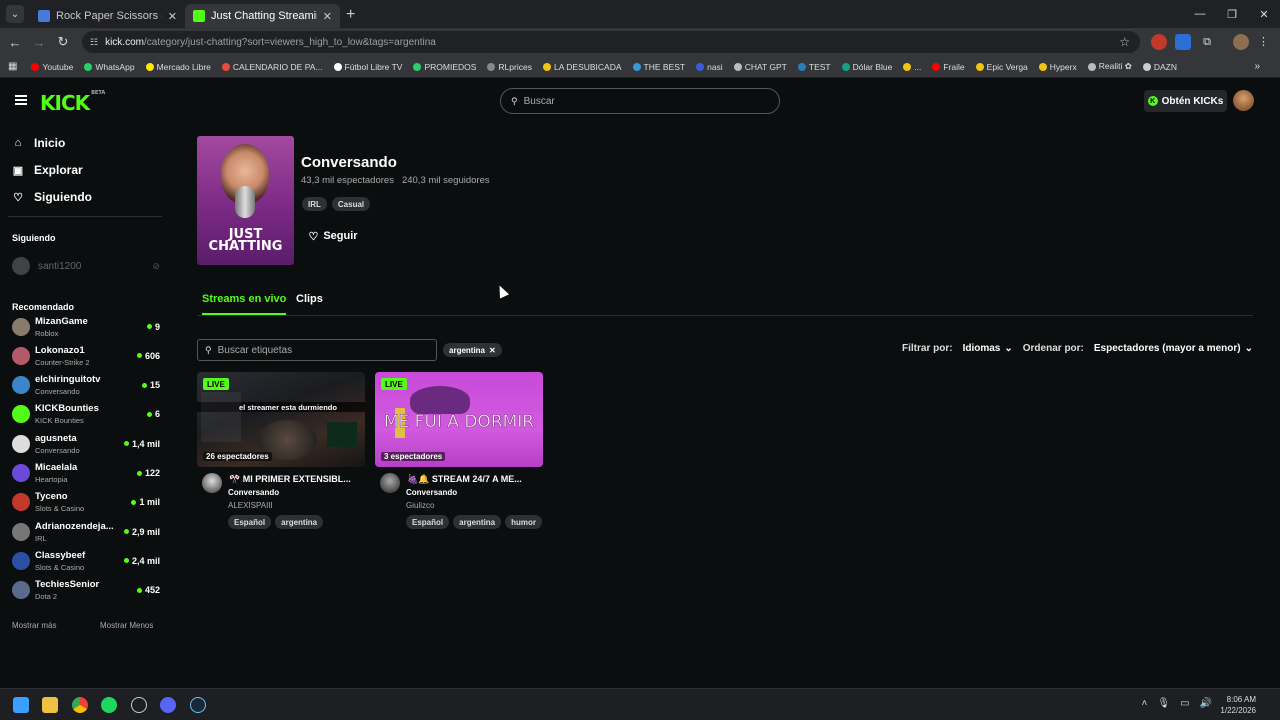 This screenshot has width=1280, height=720. I want to click on recommended-channel: MizanGame Roblox 9, so click(86, 326).